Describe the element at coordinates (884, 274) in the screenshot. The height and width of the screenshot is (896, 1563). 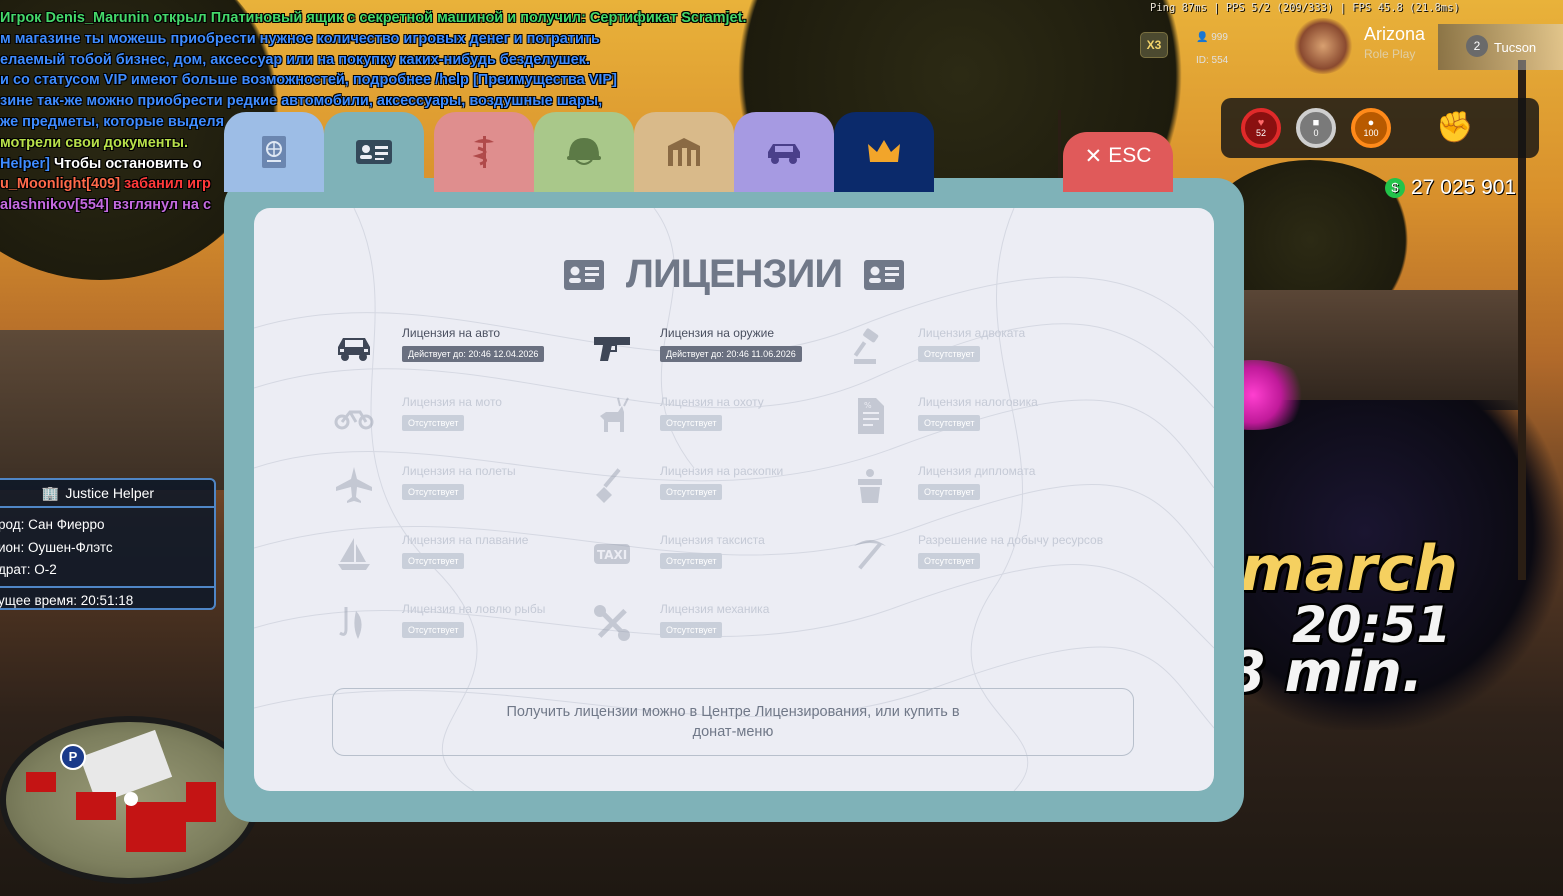
I see `id-card-icon` at that location.